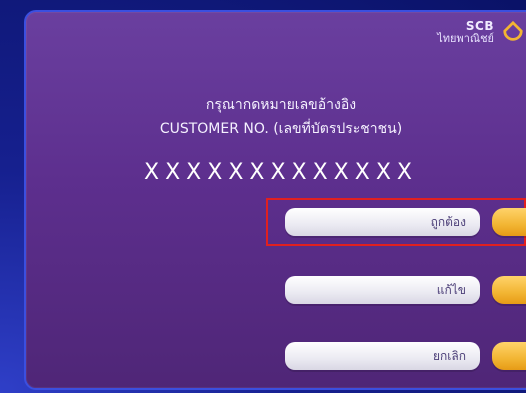 This screenshot has height=393, width=526. Describe the element at coordinates (449, 355) in the screenshot. I see `cancel-button-label: ยกเลิก` at that location.